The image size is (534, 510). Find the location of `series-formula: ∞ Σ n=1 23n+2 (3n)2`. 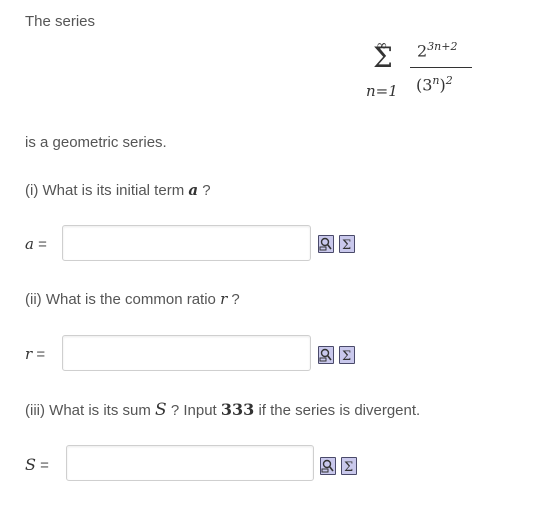

series-formula: ∞ Σ n=1 23n+2 (3n)2 is located at coordinates (425, 70).